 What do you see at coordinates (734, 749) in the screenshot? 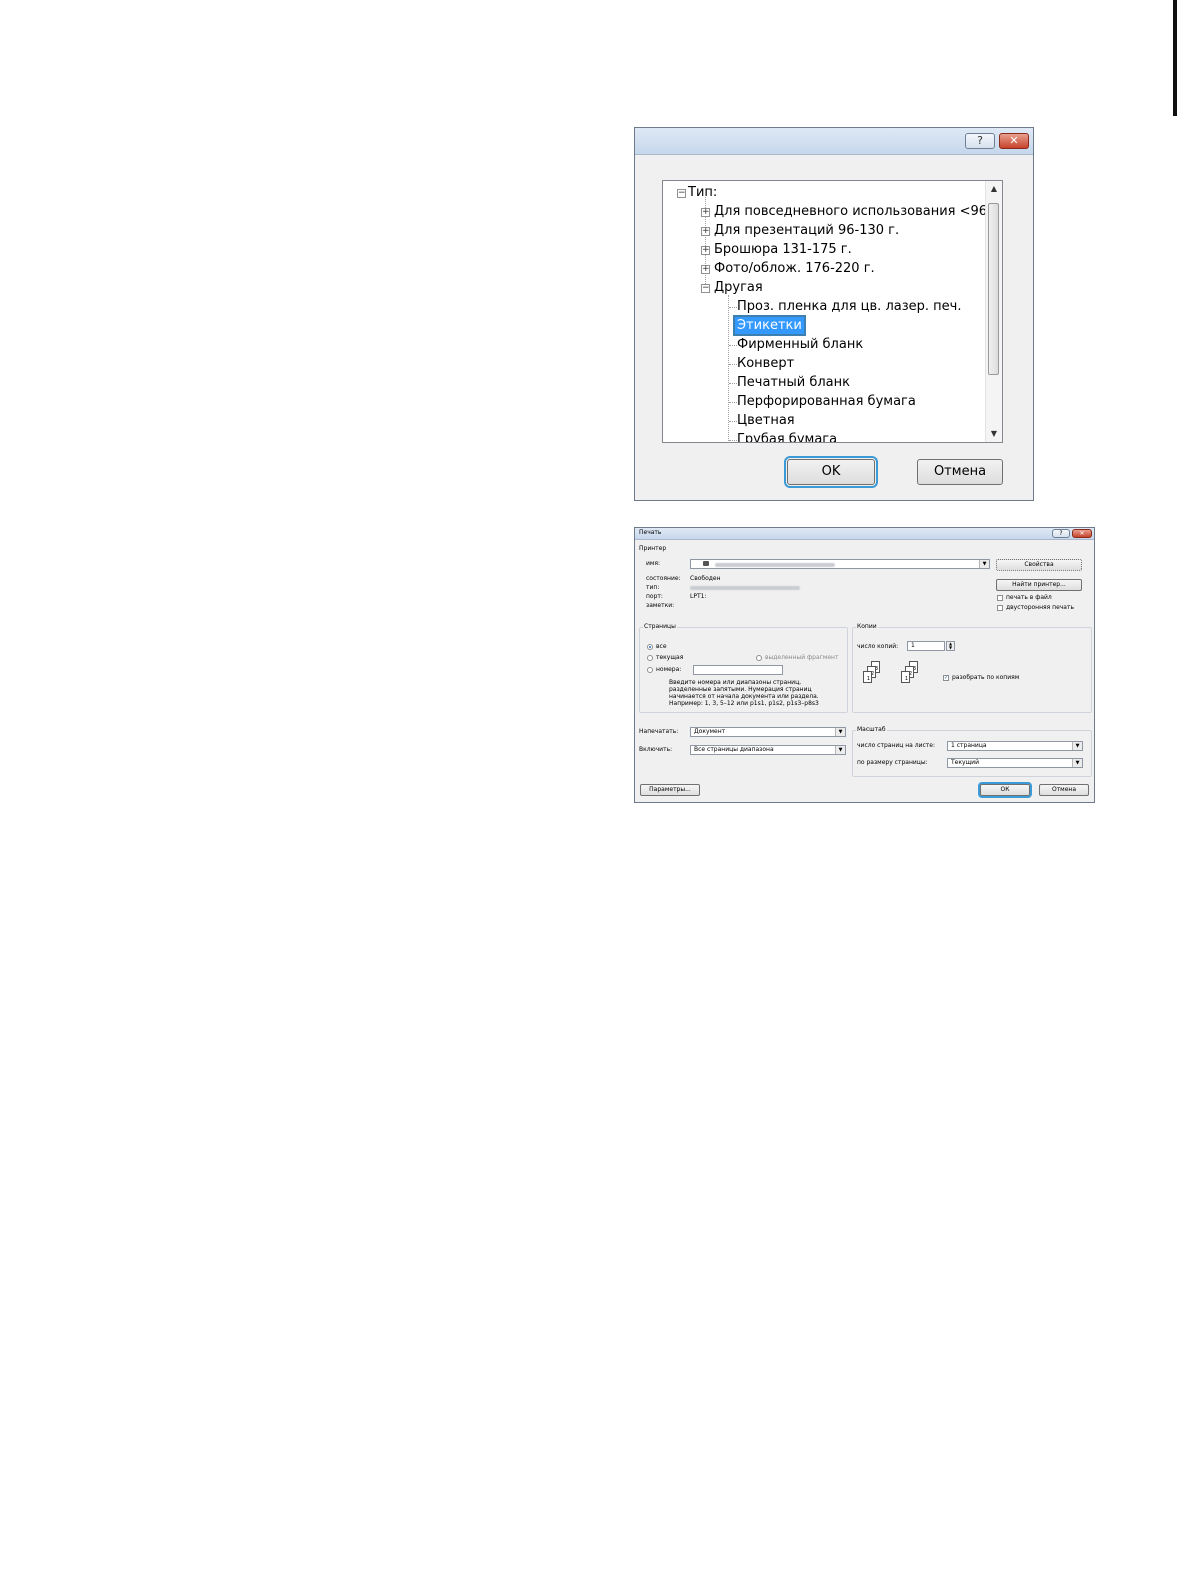
I see `include-value: Все страницы диапазона` at bounding box center [734, 749].